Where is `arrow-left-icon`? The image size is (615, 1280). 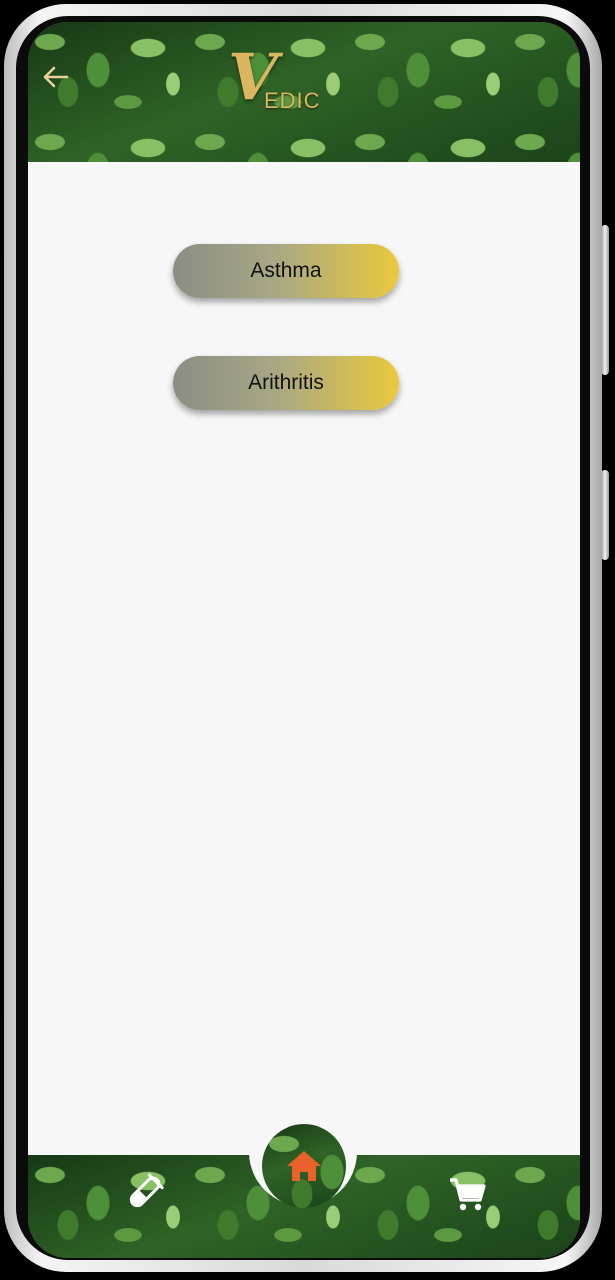 arrow-left-icon is located at coordinates (55, 77).